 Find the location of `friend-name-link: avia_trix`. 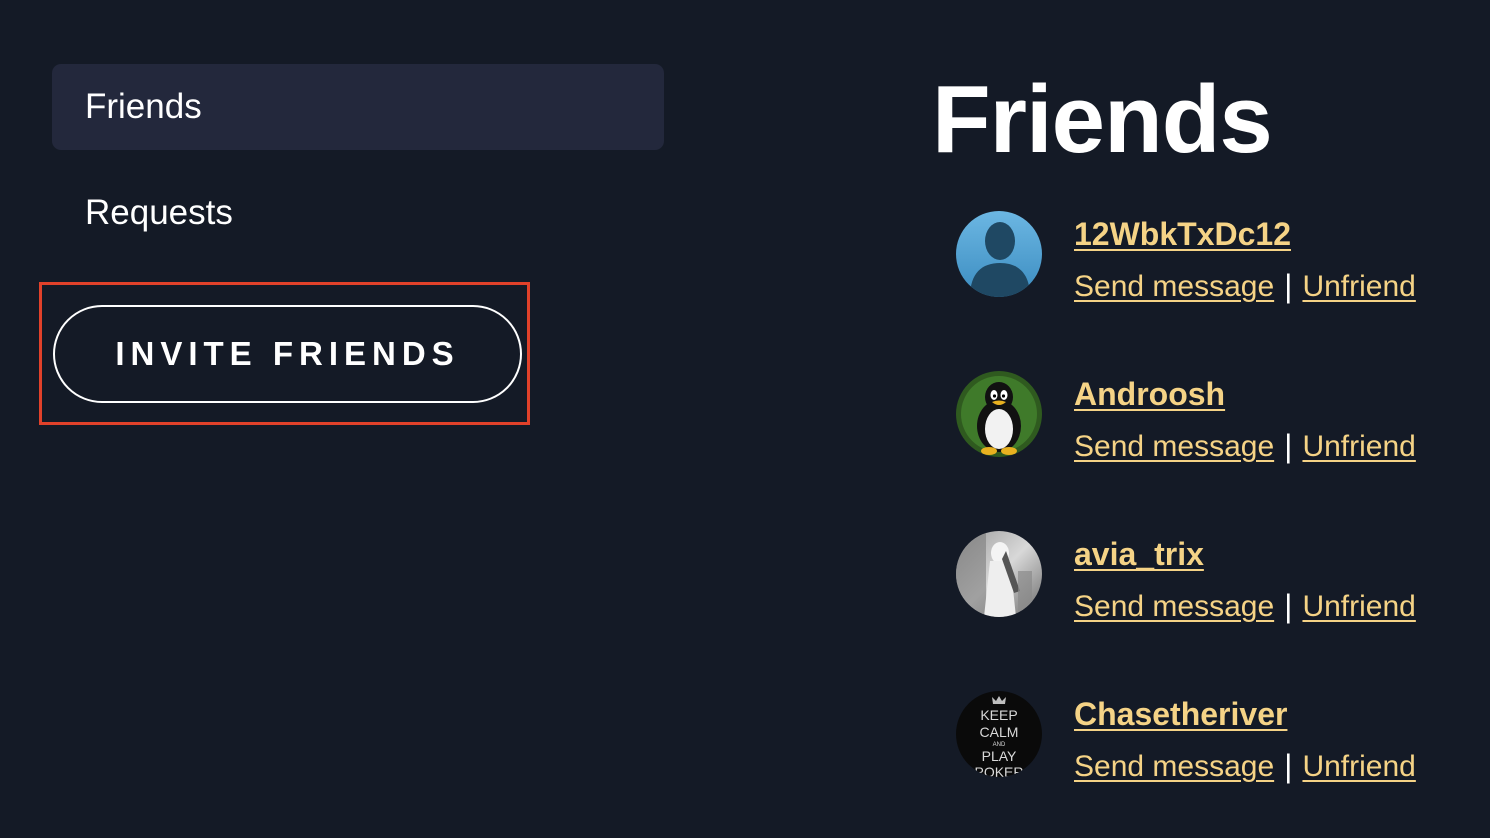

friend-name-link: avia_trix is located at coordinates (1139, 554).